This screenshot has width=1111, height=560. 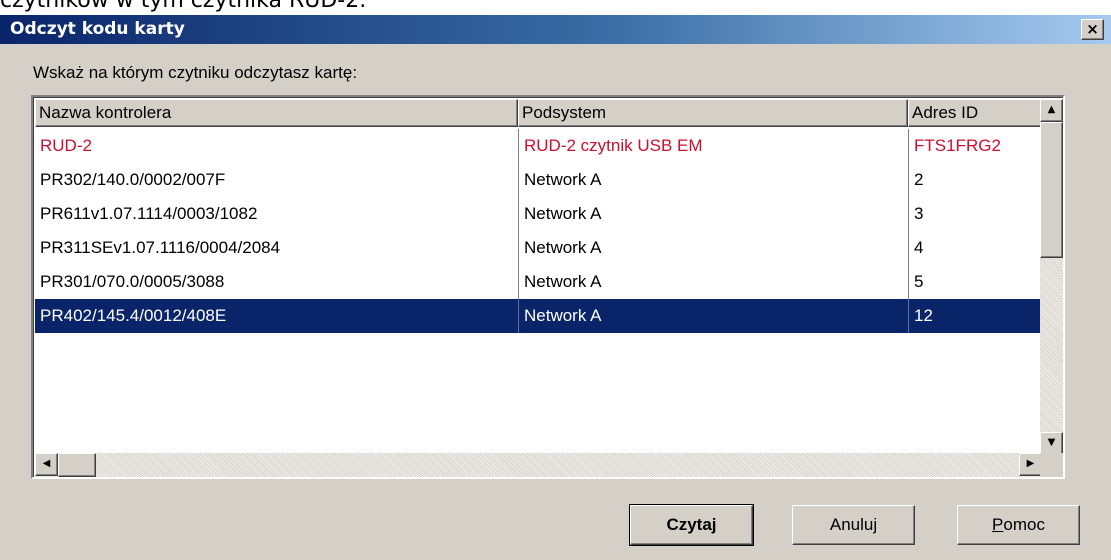 What do you see at coordinates (183, 6) in the screenshot?
I see `background-text-snippet: czytników w tym czytnika RUD-2.` at bounding box center [183, 6].